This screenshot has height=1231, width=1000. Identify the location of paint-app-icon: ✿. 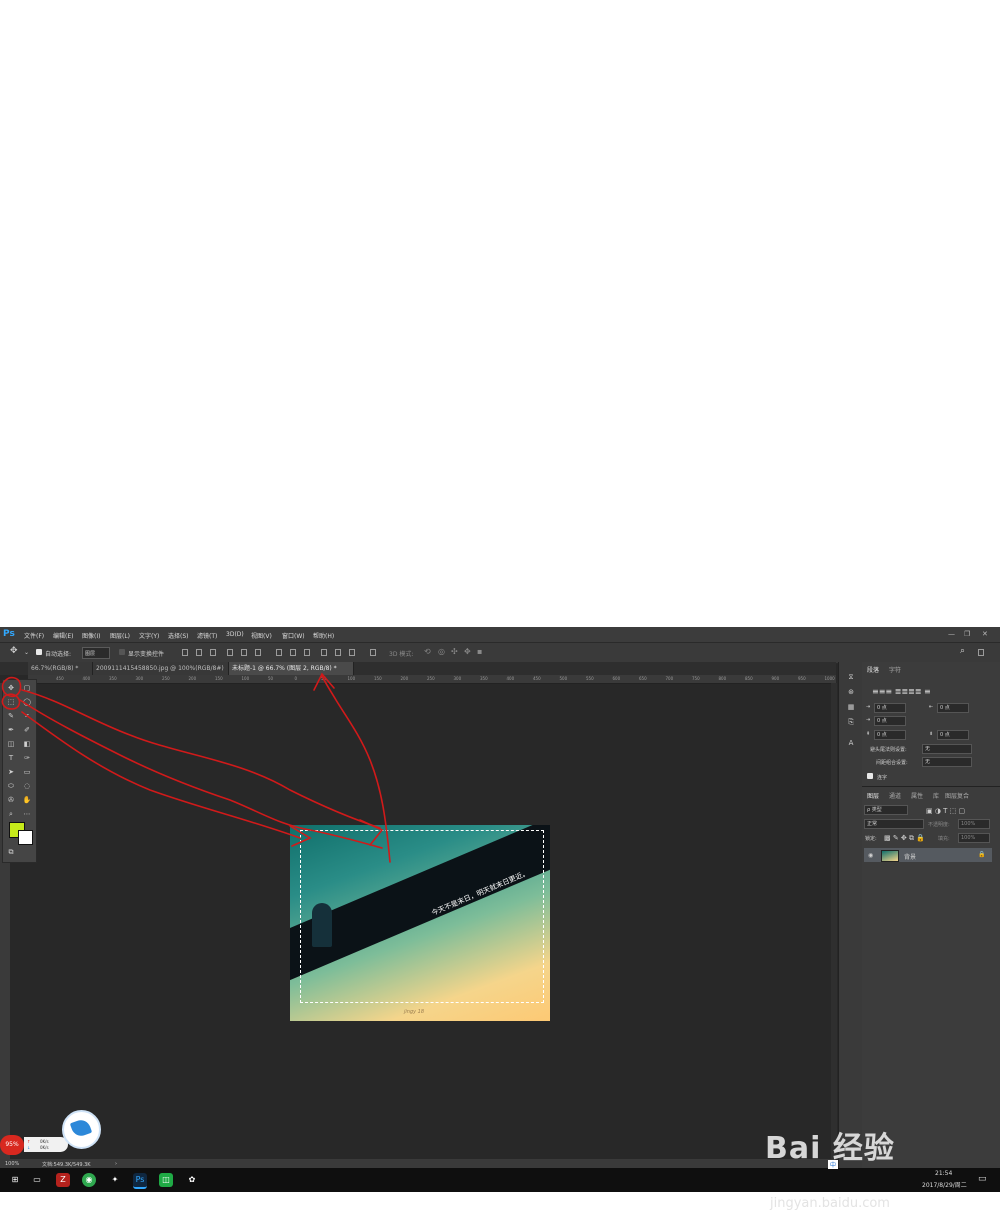
(192, 1180).